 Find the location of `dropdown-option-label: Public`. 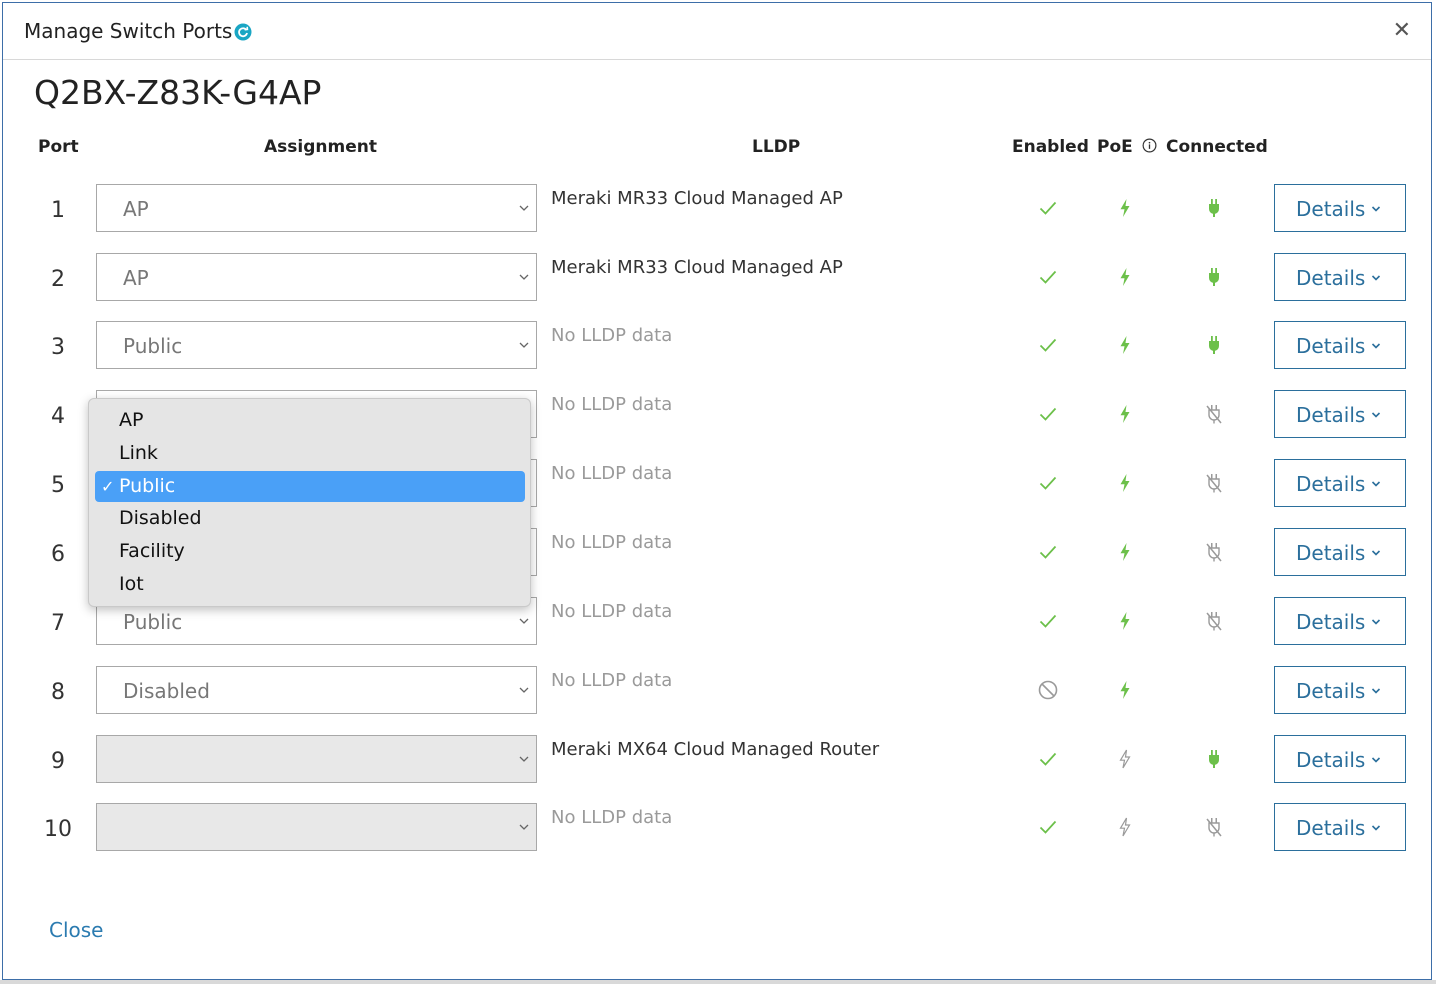

dropdown-option-label: Public is located at coordinates (147, 486).